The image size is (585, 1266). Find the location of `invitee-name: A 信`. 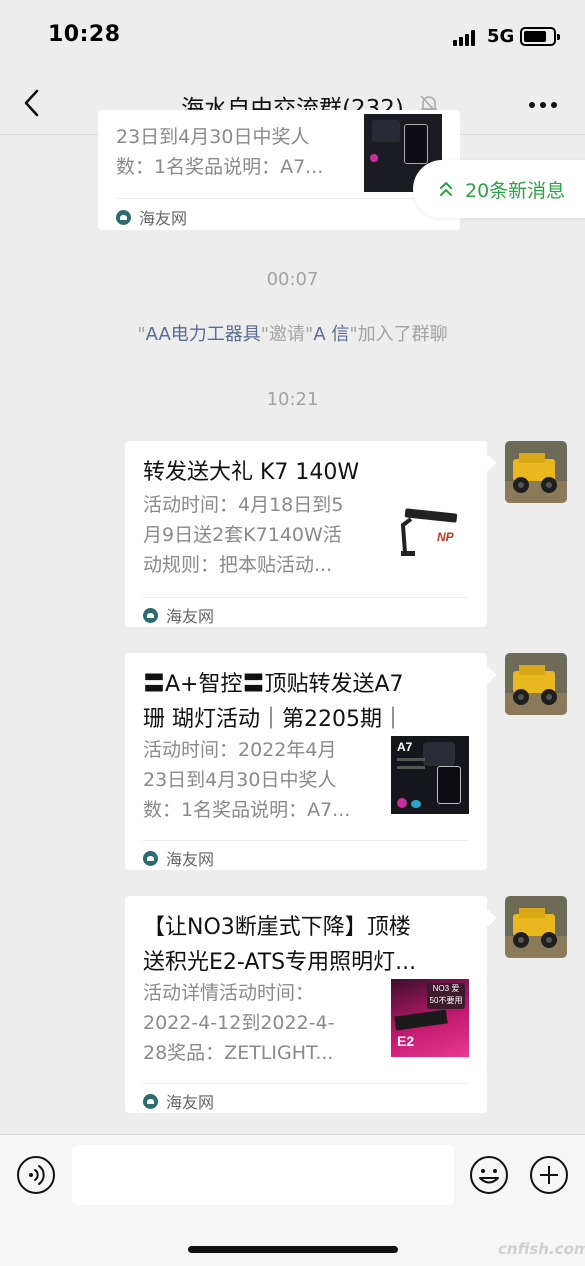

invitee-name: A 信 is located at coordinates (331, 334).